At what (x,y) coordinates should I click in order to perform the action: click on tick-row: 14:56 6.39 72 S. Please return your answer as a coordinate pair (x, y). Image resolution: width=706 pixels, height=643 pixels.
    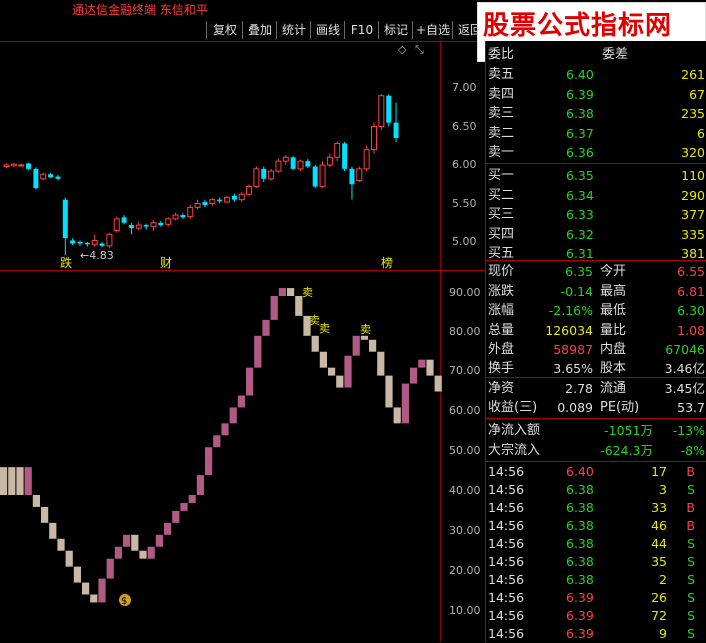
    Looking at the image, I should click on (596, 615).